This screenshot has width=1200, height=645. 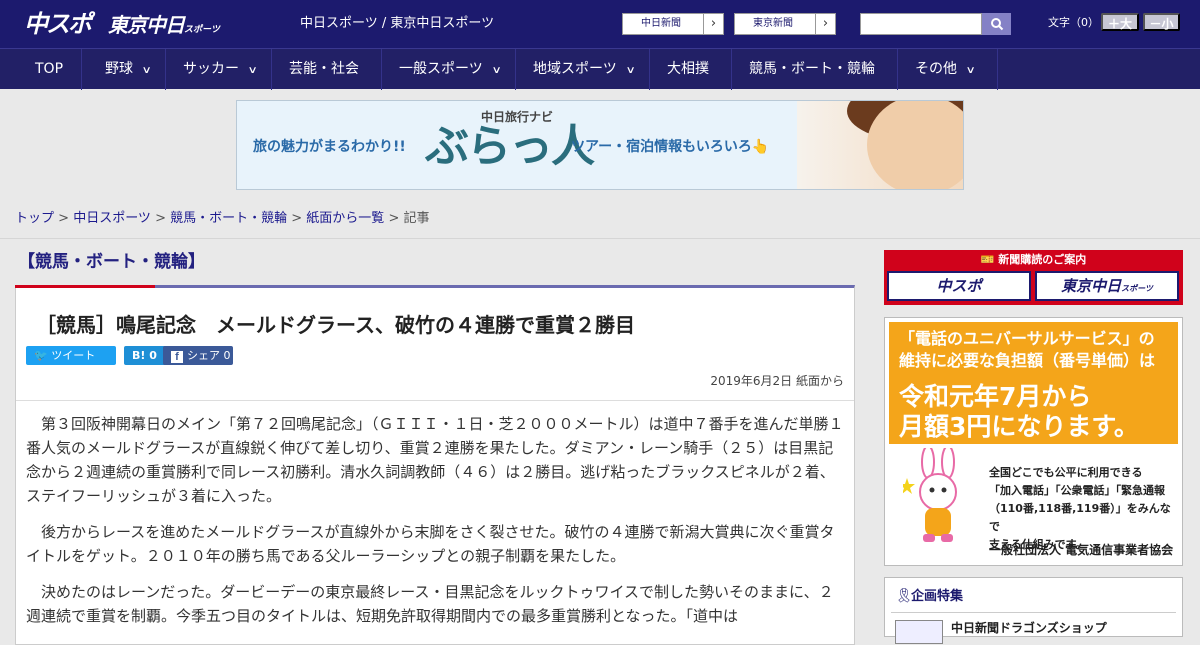 What do you see at coordinates (1077, 490) in the screenshot?
I see `ad-description-line: 「加入電話」「公衆電話」「緊急通報` at bounding box center [1077, 490].